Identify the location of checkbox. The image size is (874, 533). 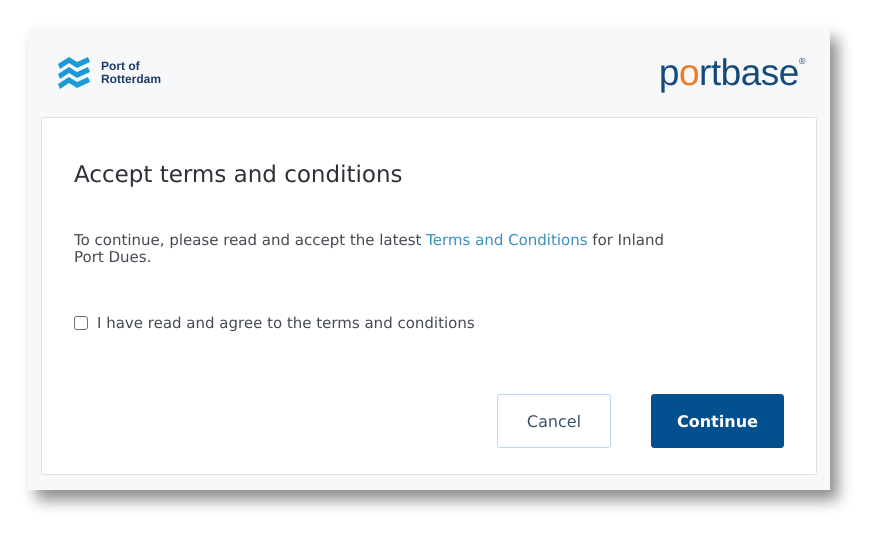
(81, 323).